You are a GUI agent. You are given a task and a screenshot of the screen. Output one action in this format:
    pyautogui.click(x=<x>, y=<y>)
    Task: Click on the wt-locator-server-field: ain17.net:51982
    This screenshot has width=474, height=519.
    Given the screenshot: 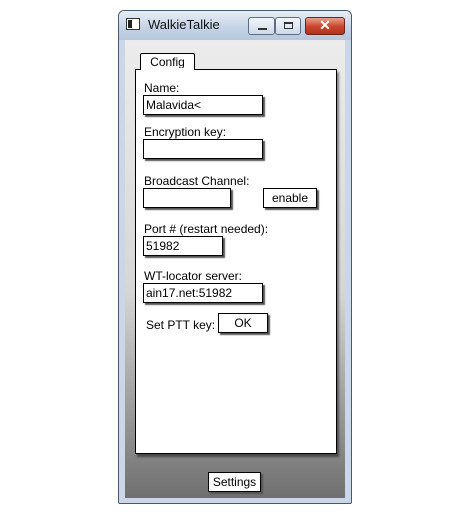 What is the action you would take?
    pyautogui.click(x=203, y=293)
    